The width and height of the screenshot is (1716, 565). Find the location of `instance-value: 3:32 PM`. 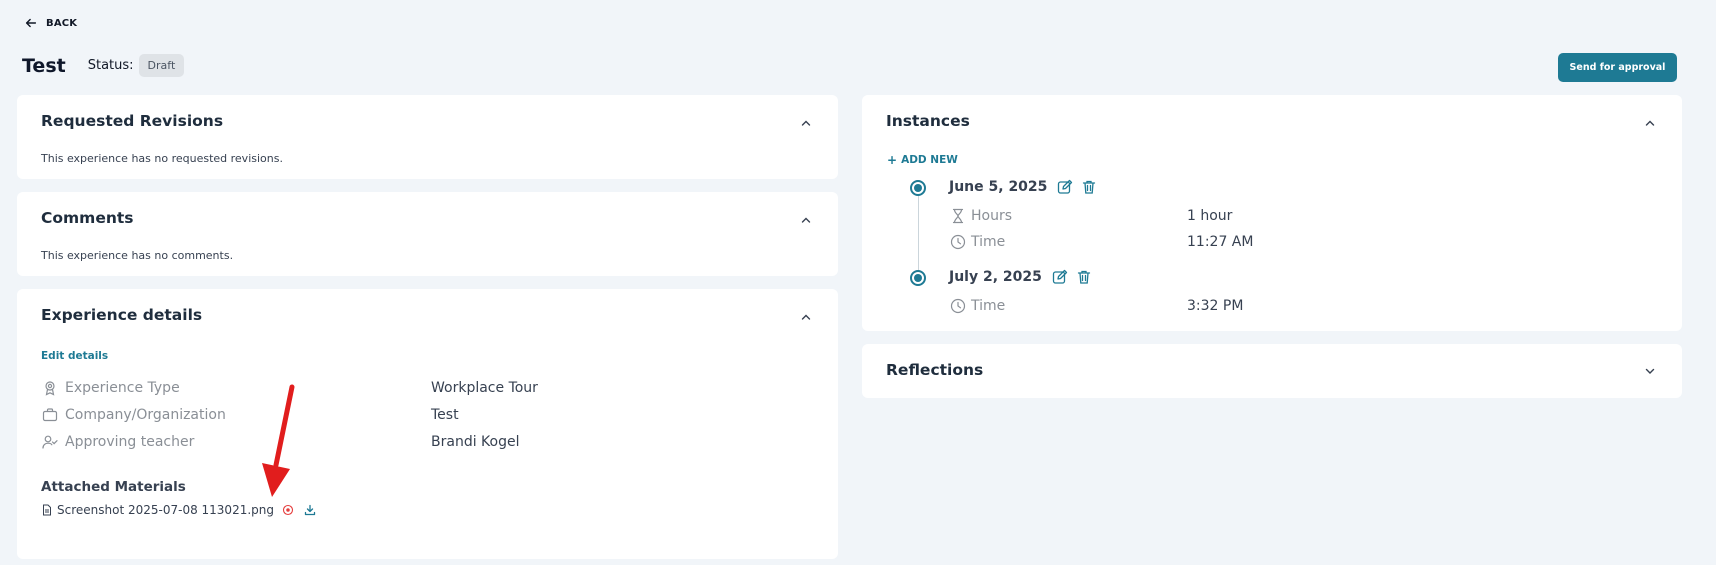

instance-value: 3:32 PM is located at coordinates (1215, 306).